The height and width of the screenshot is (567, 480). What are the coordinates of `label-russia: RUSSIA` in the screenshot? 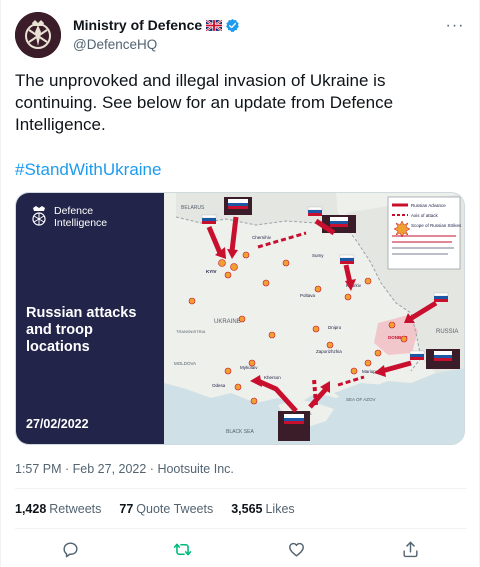 It's located at (447, 332).